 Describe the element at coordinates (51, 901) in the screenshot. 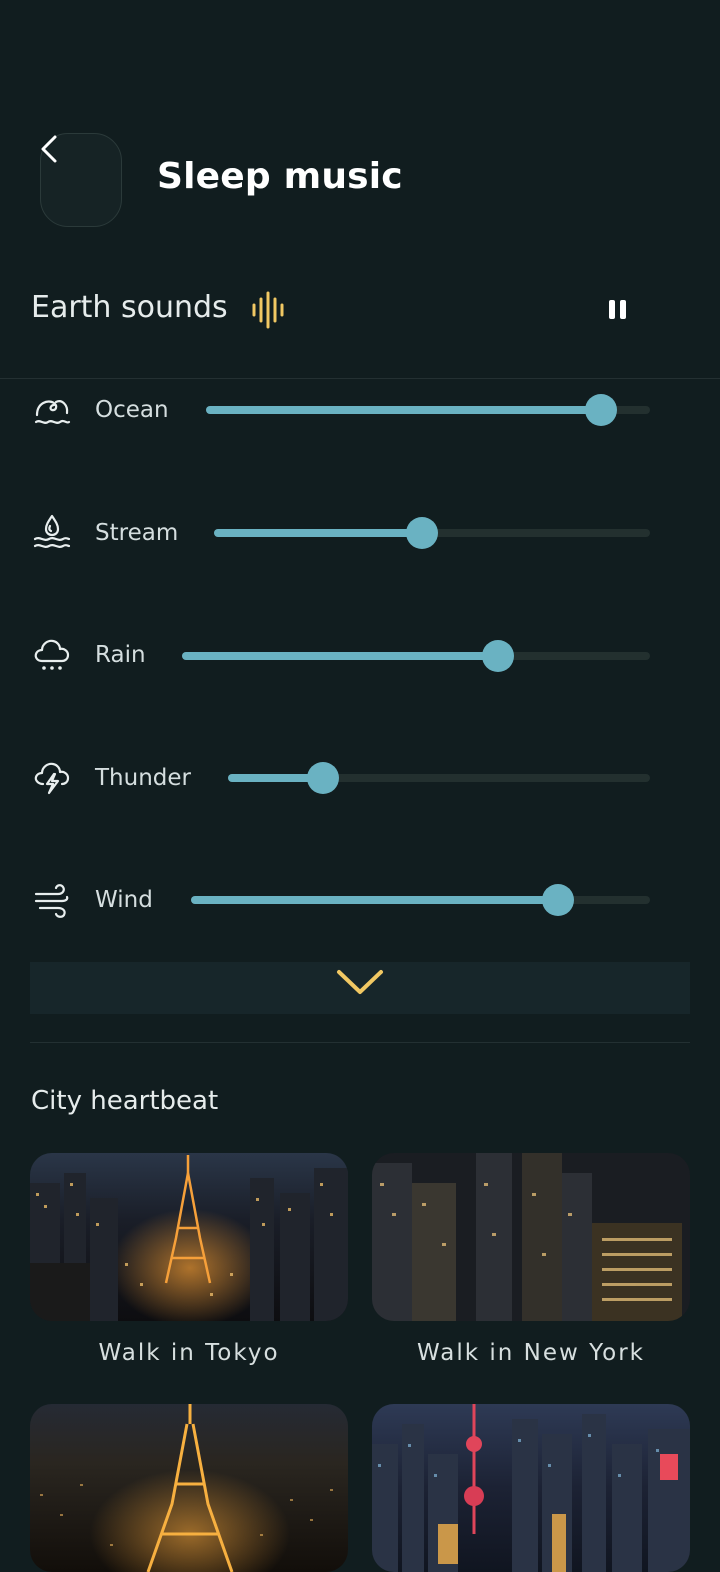

I see `wind-icon` at that location.